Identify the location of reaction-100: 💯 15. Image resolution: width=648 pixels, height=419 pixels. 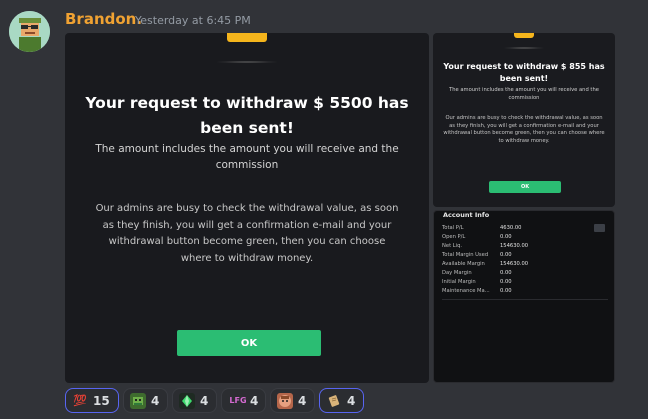
(92, 400).